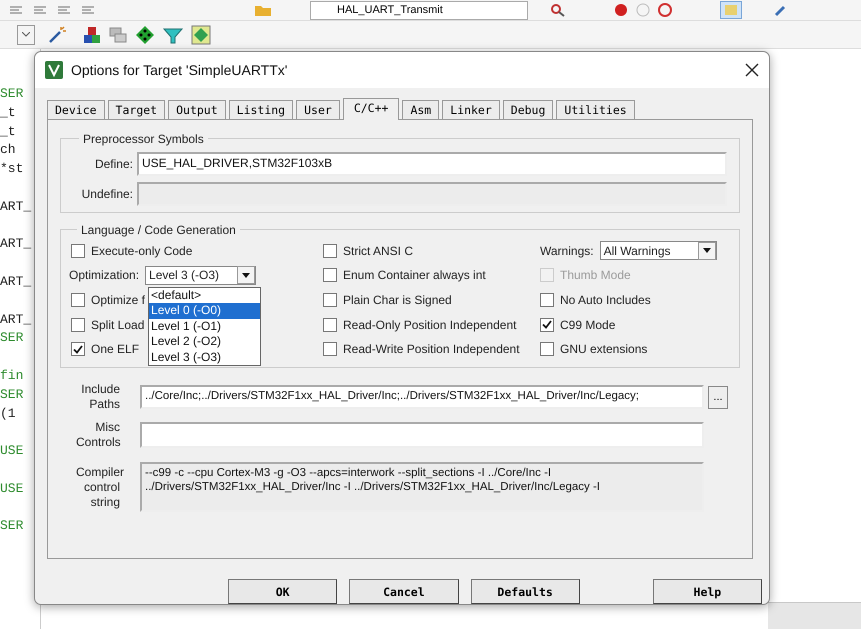 This screenshot has width=861, height=629. Describe the element at coordinates (158, 229) in the screenshot. I see `group-title: Language / Code Generation` at that location.